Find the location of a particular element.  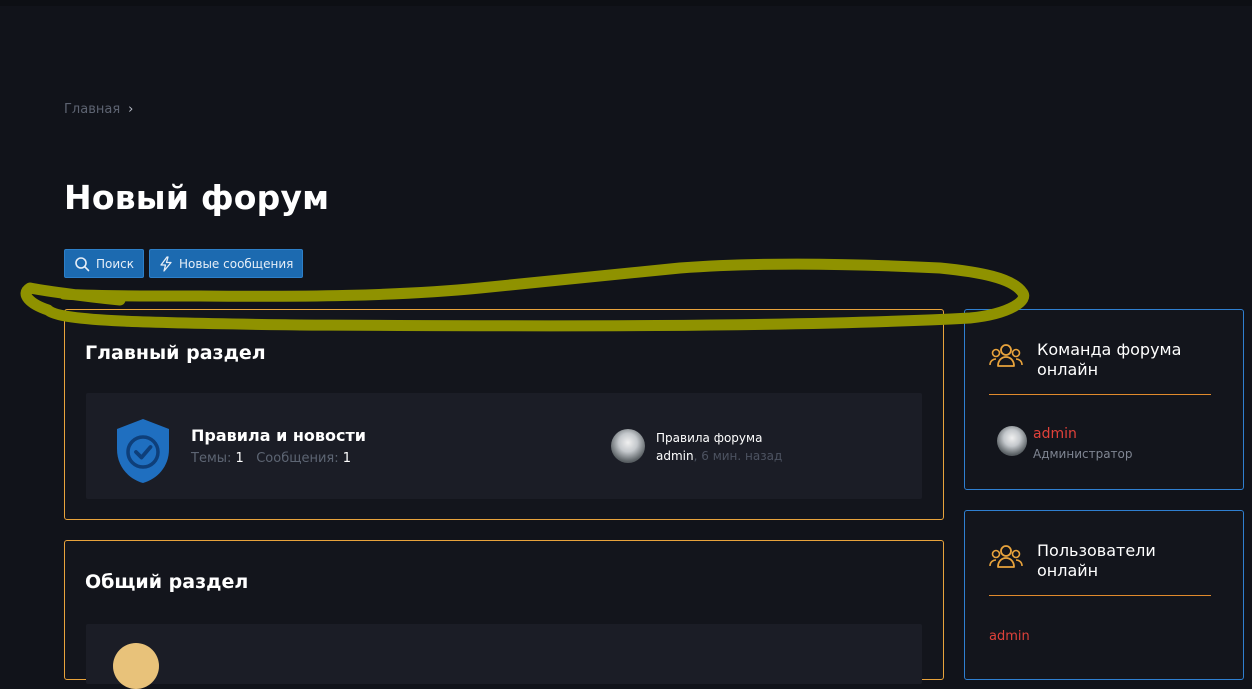

shield-check-icon is located at coordinates (143, 453).